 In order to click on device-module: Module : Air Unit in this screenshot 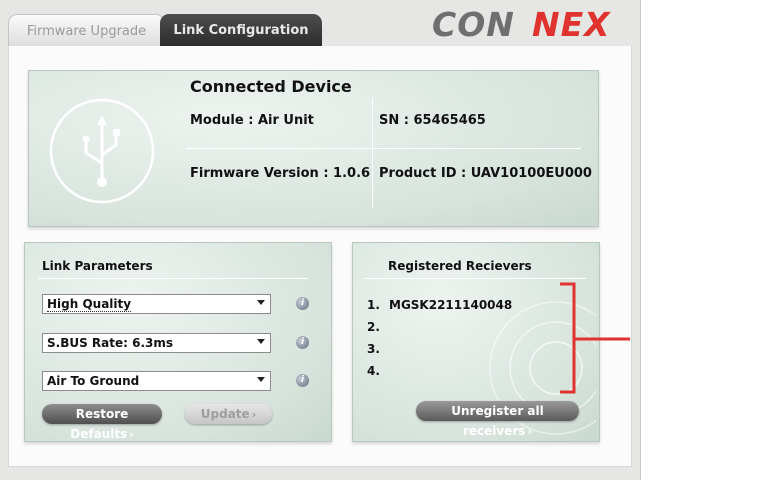, I will do `click(252, 120)`.